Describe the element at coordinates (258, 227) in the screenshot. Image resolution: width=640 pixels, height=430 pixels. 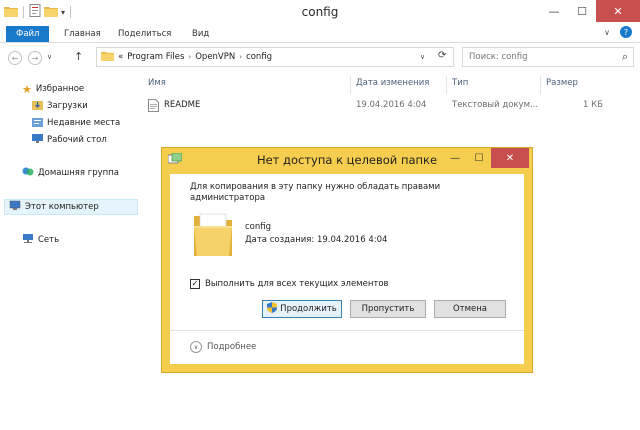
I see `dialog-item-name: config` at that location.